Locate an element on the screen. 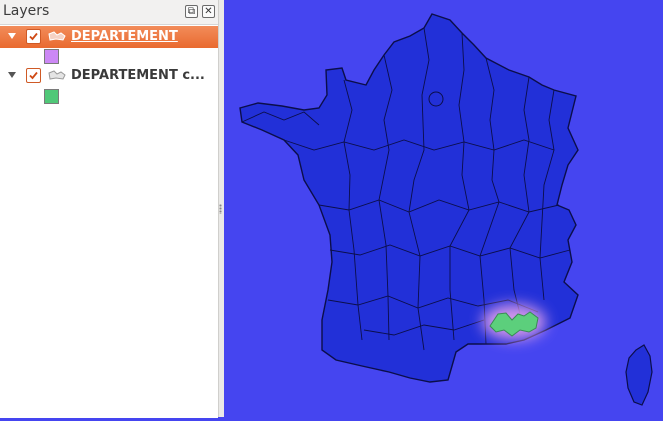 This screenshot has width=663, height=421. close-icon: ✕ is located at coordinates (208, 11).